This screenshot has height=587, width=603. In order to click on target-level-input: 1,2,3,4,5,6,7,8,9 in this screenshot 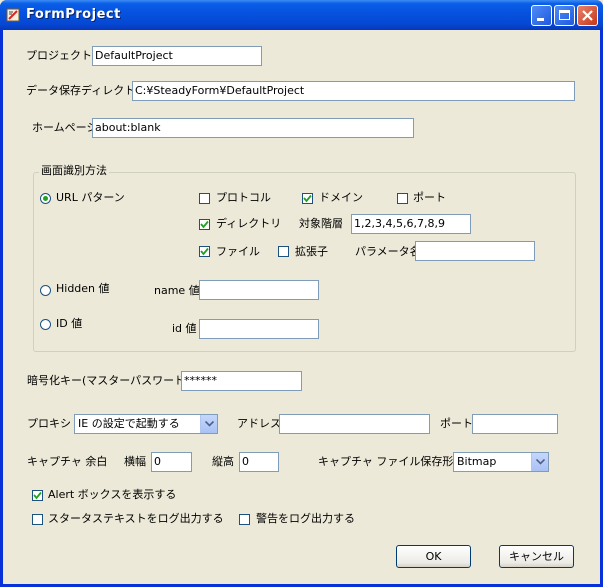, I will do `click(411, 224)`.